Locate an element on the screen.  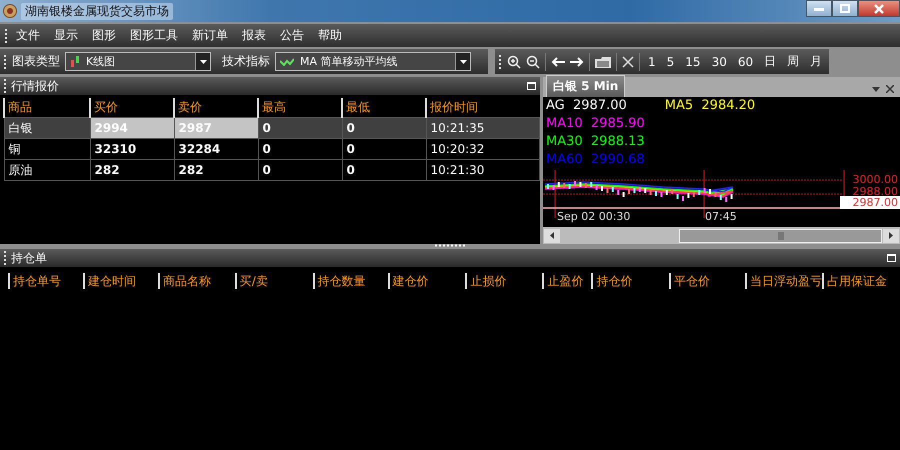
minimize-button is located at coordinates (819, 8).